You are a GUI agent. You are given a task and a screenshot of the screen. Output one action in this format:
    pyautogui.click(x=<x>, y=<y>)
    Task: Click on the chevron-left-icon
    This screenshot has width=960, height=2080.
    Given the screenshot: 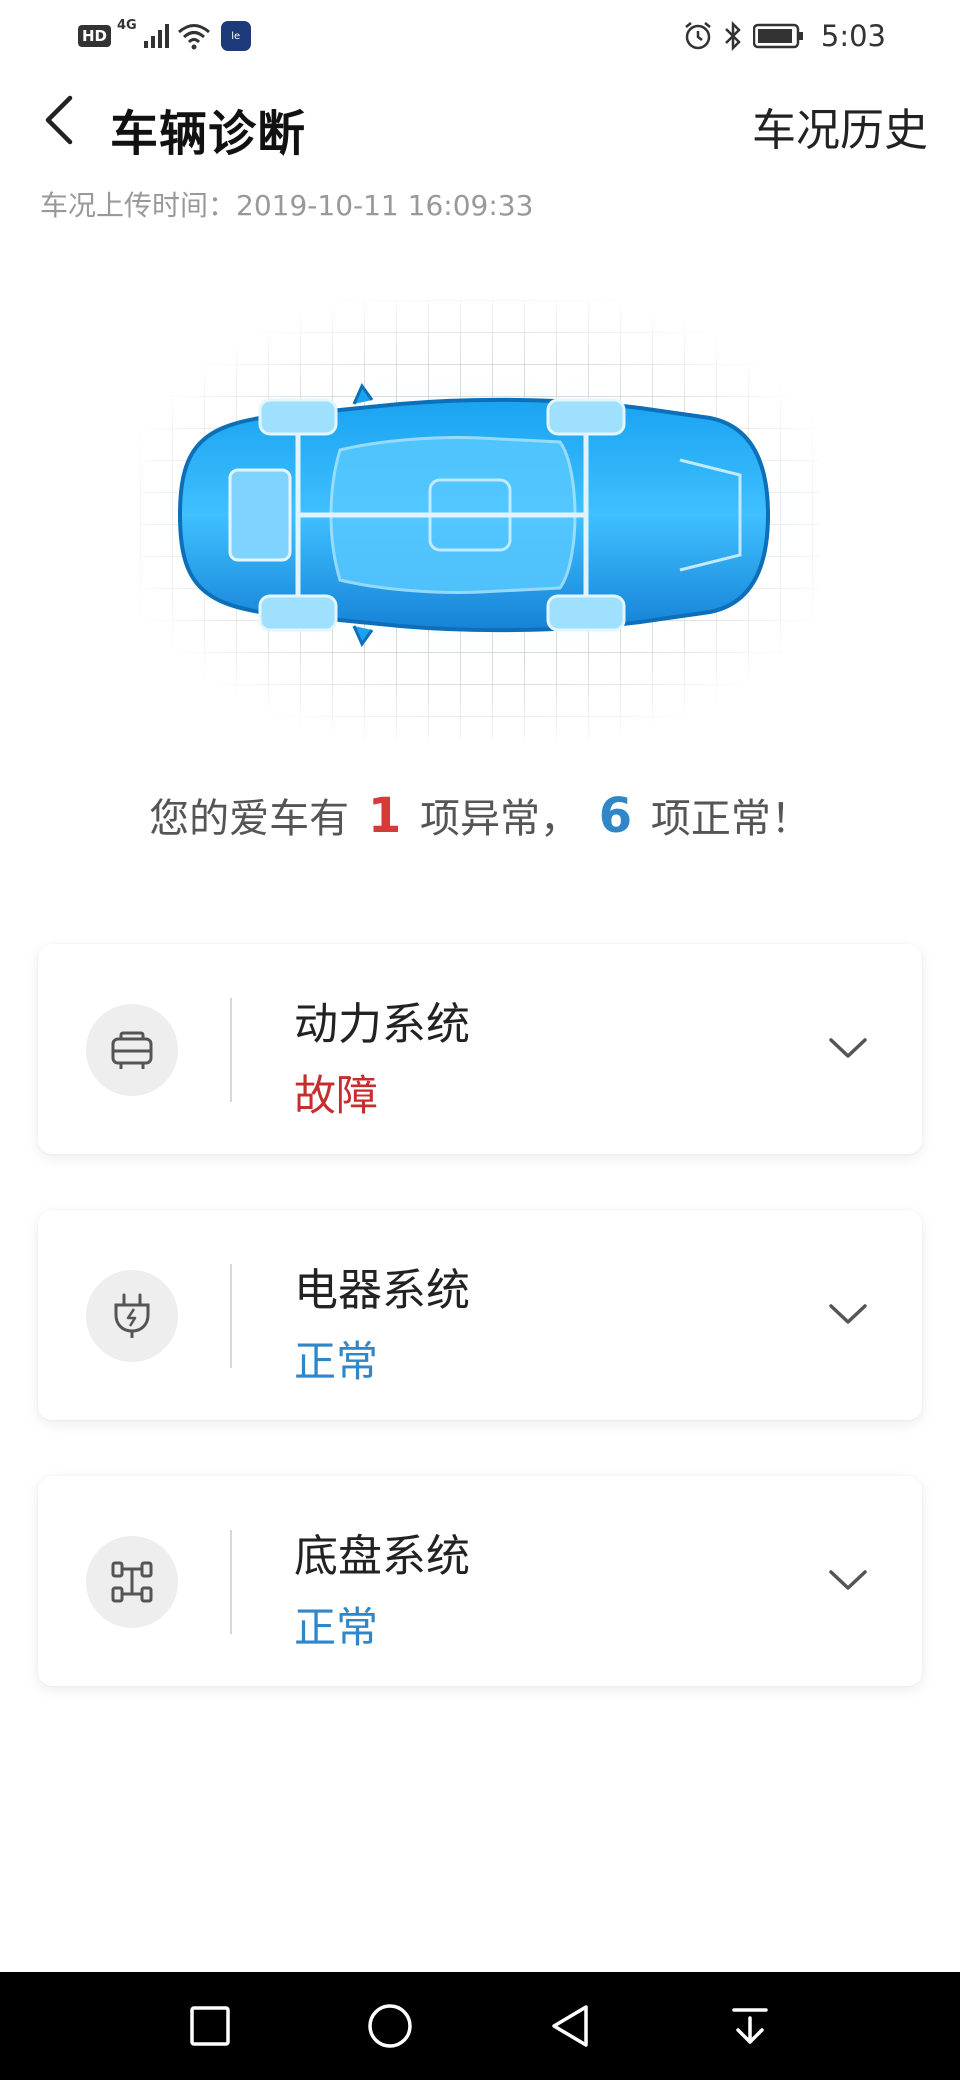 What is the action you would take?
    pyautogui.click(x=59, y=120)
    